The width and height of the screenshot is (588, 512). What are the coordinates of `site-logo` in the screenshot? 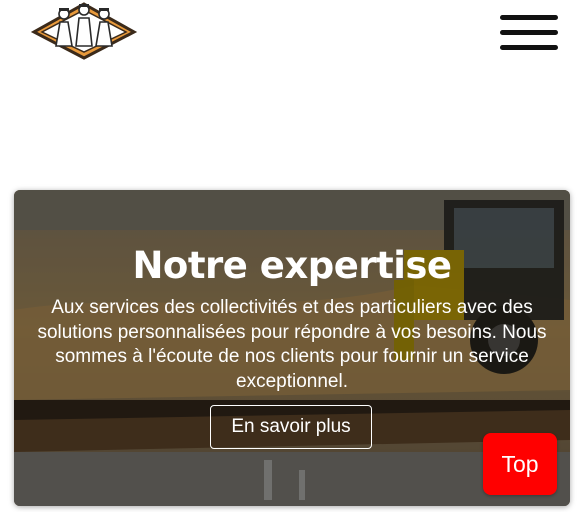 It's located at (84, 31).